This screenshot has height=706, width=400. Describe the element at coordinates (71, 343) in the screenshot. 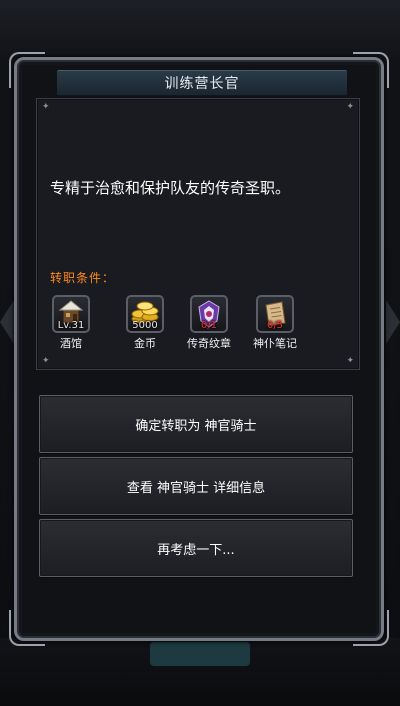

I see `requirement-name: 酒馆` at that location.